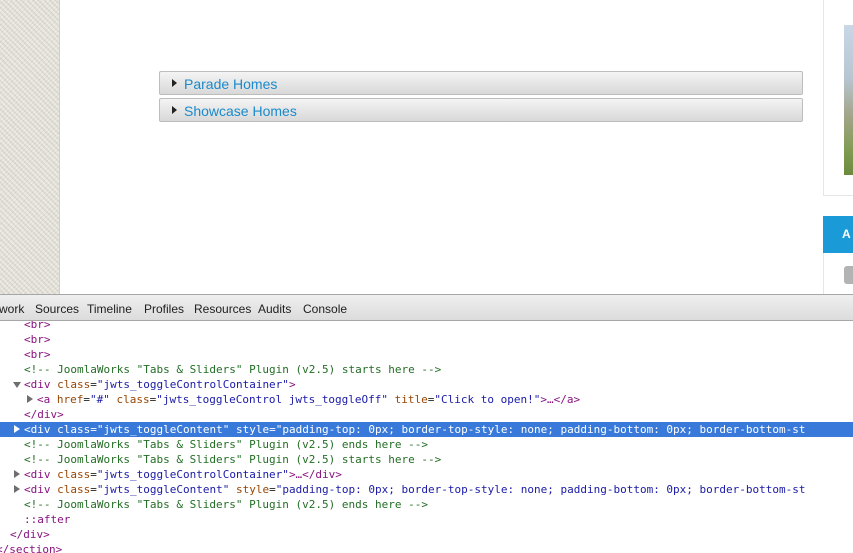 The image size is (853, 553). Describe the element at coordinates (848, 275) in the screenshot. I see `sidebar-button` at that location.